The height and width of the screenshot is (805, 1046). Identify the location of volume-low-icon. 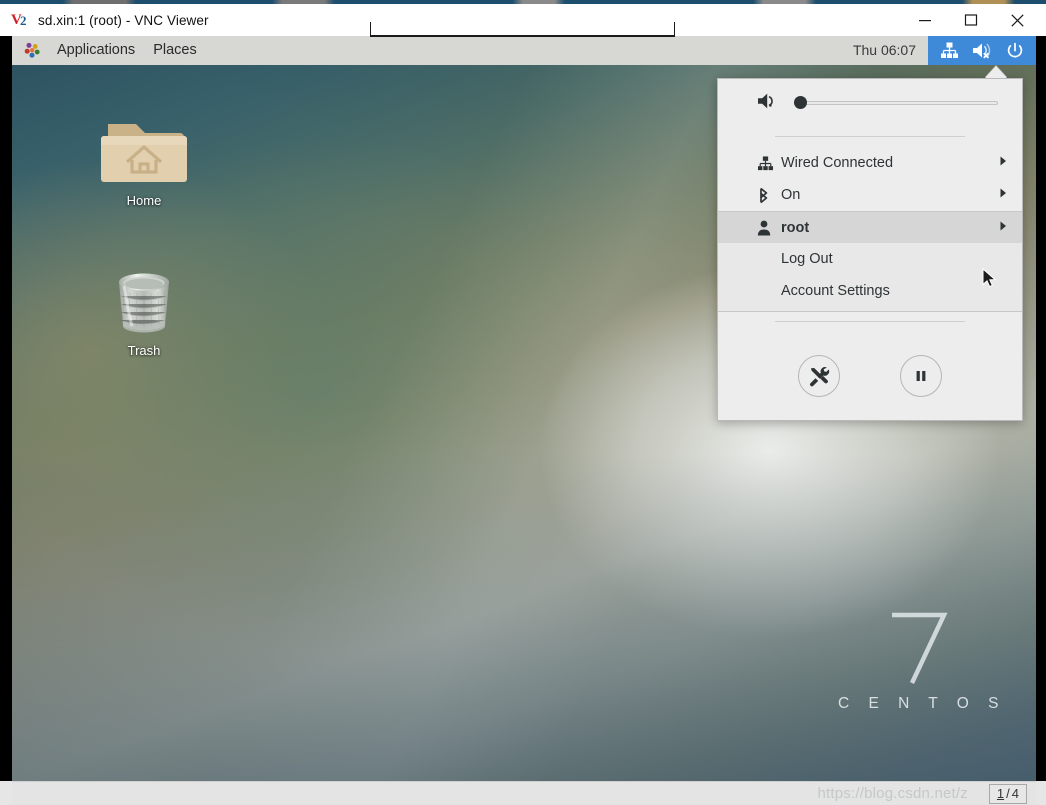
(767, 103).